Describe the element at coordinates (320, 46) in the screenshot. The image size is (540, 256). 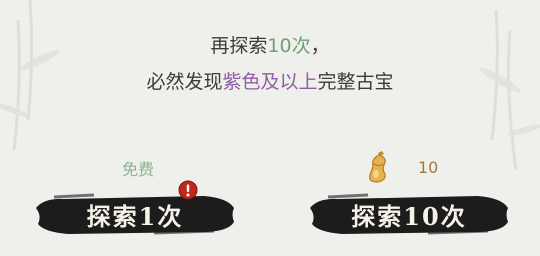
I see `notice-line-1-suffix: ，` at that location.